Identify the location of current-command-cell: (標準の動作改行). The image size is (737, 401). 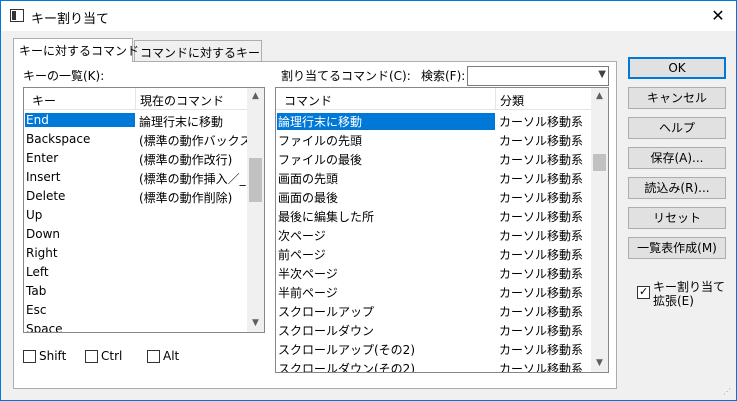
(186, 160).